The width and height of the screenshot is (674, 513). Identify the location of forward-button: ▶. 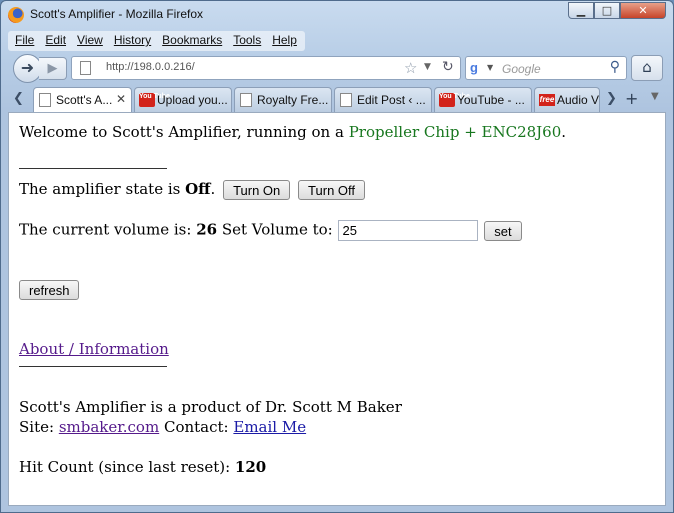
(53, 68).